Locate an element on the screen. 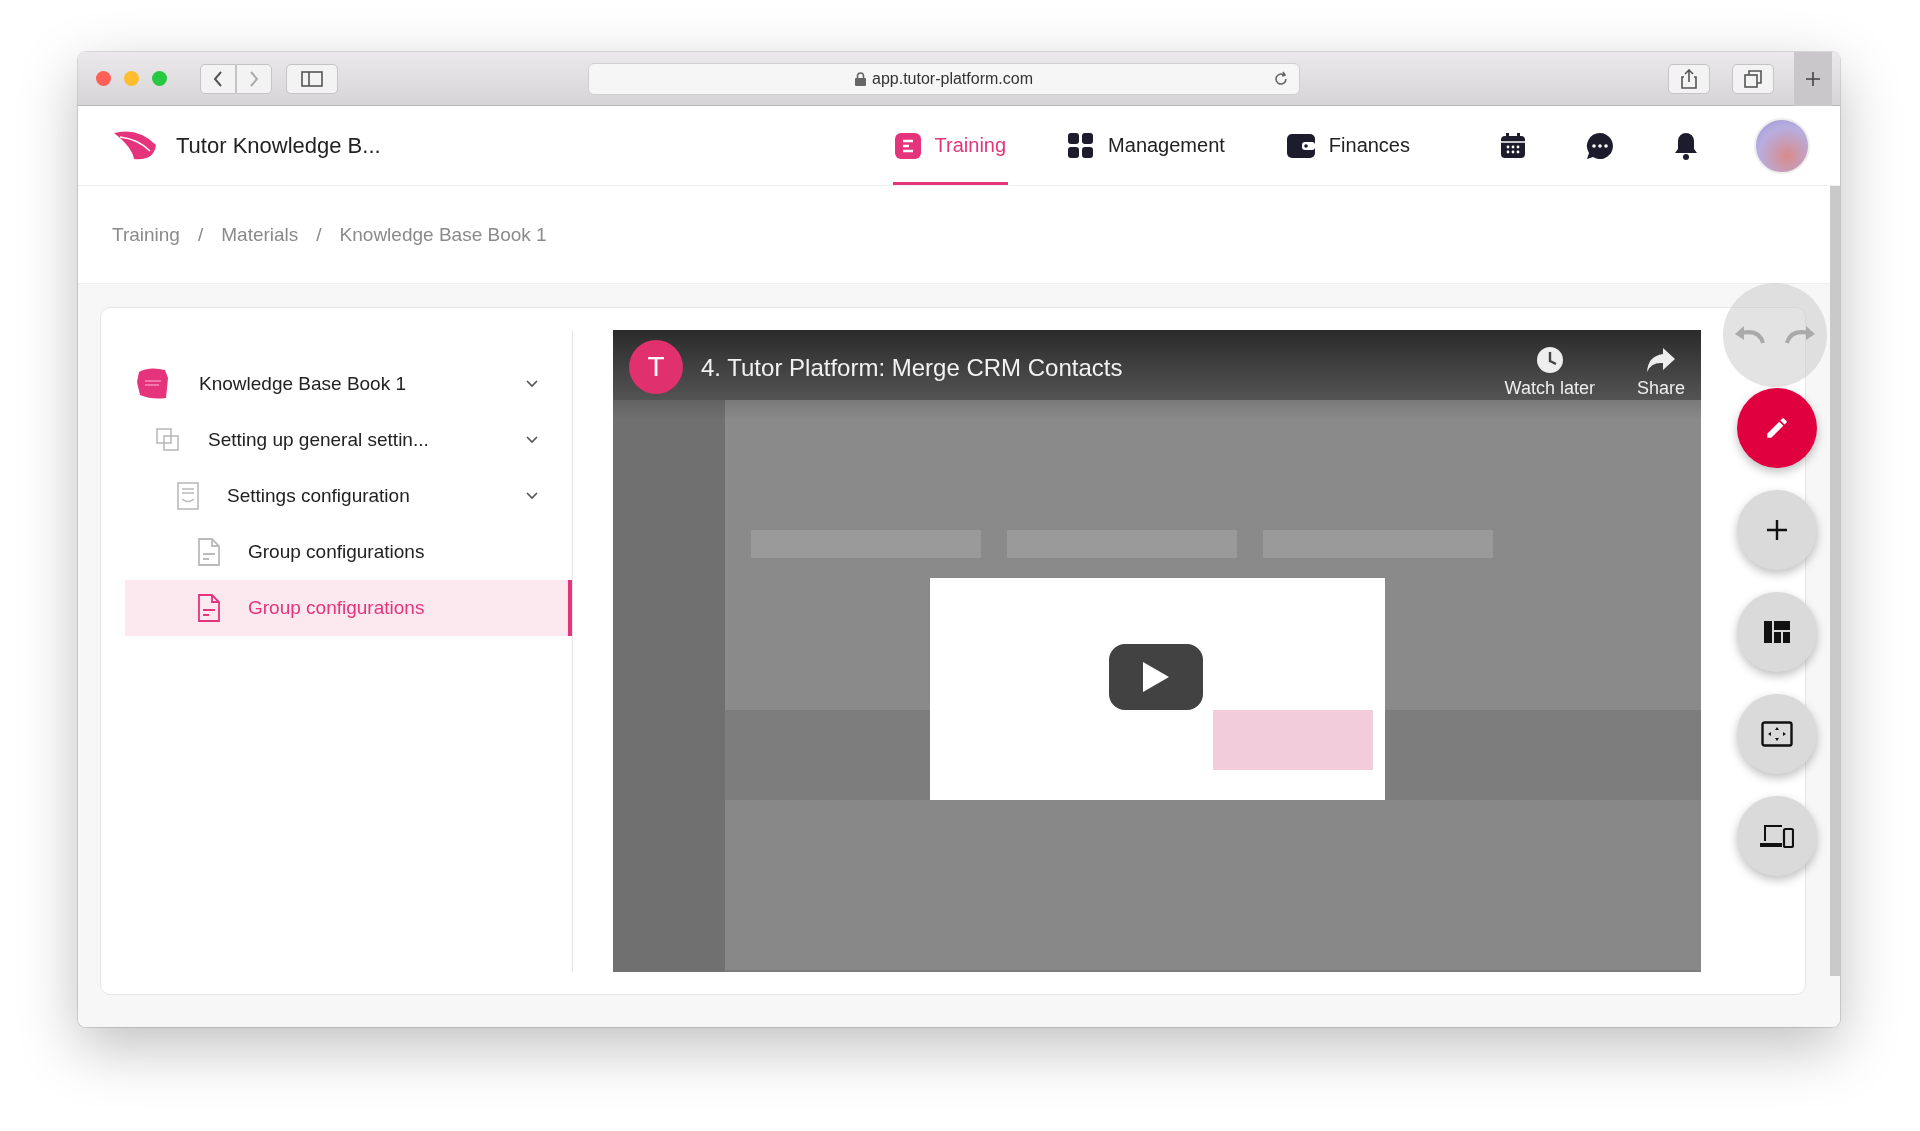 This screenshot has width=1920, height=1131. video-action-button: Watch later is located at coordinates (1549, 372).